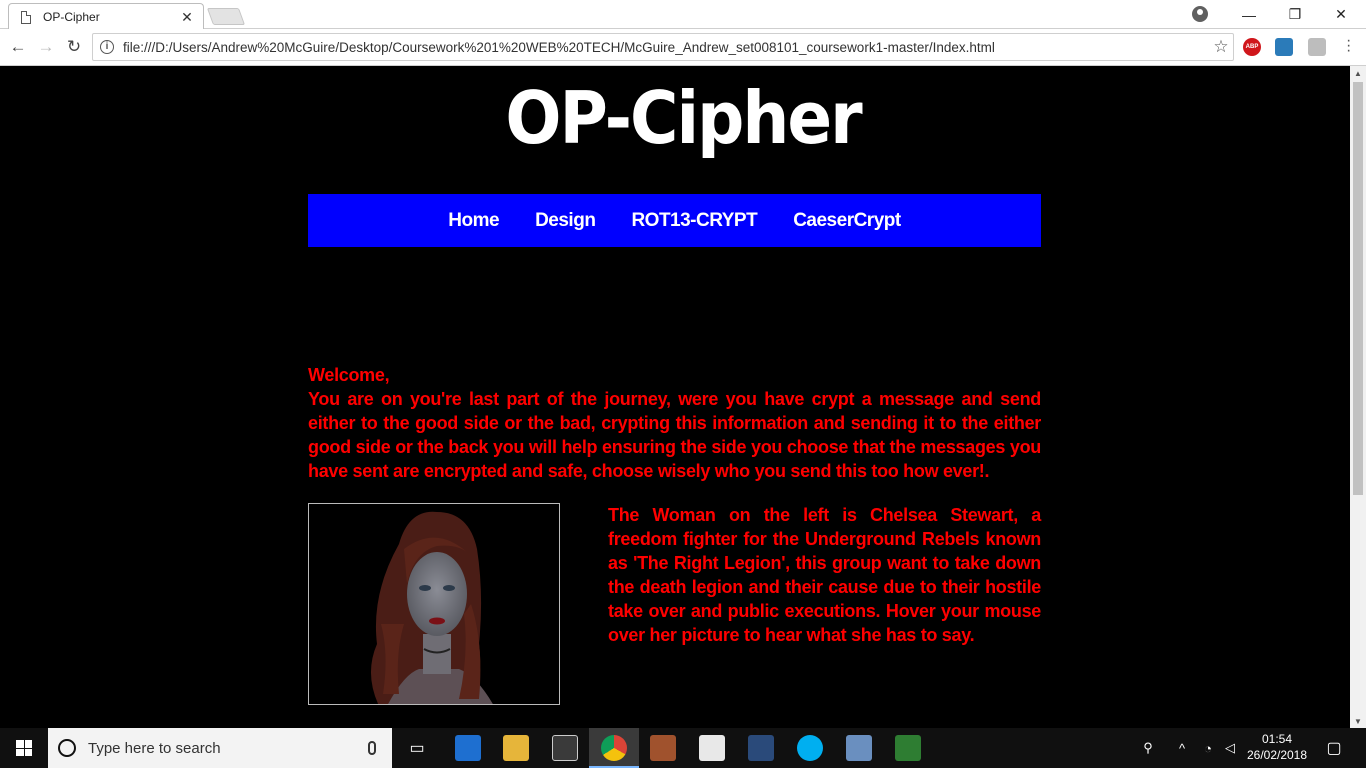 The width and height of the screenshot is (1366, 768). I want to click on nav-caesercrypt-link: CaeserCrypt, so click(847, 221).